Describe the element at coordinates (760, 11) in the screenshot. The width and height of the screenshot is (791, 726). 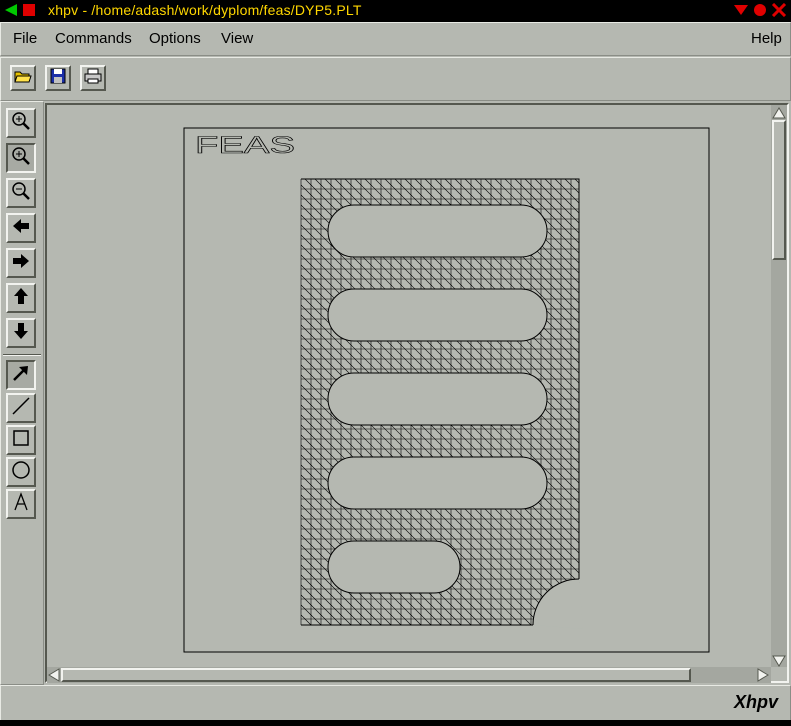
I see `maximize-icon` at that location.